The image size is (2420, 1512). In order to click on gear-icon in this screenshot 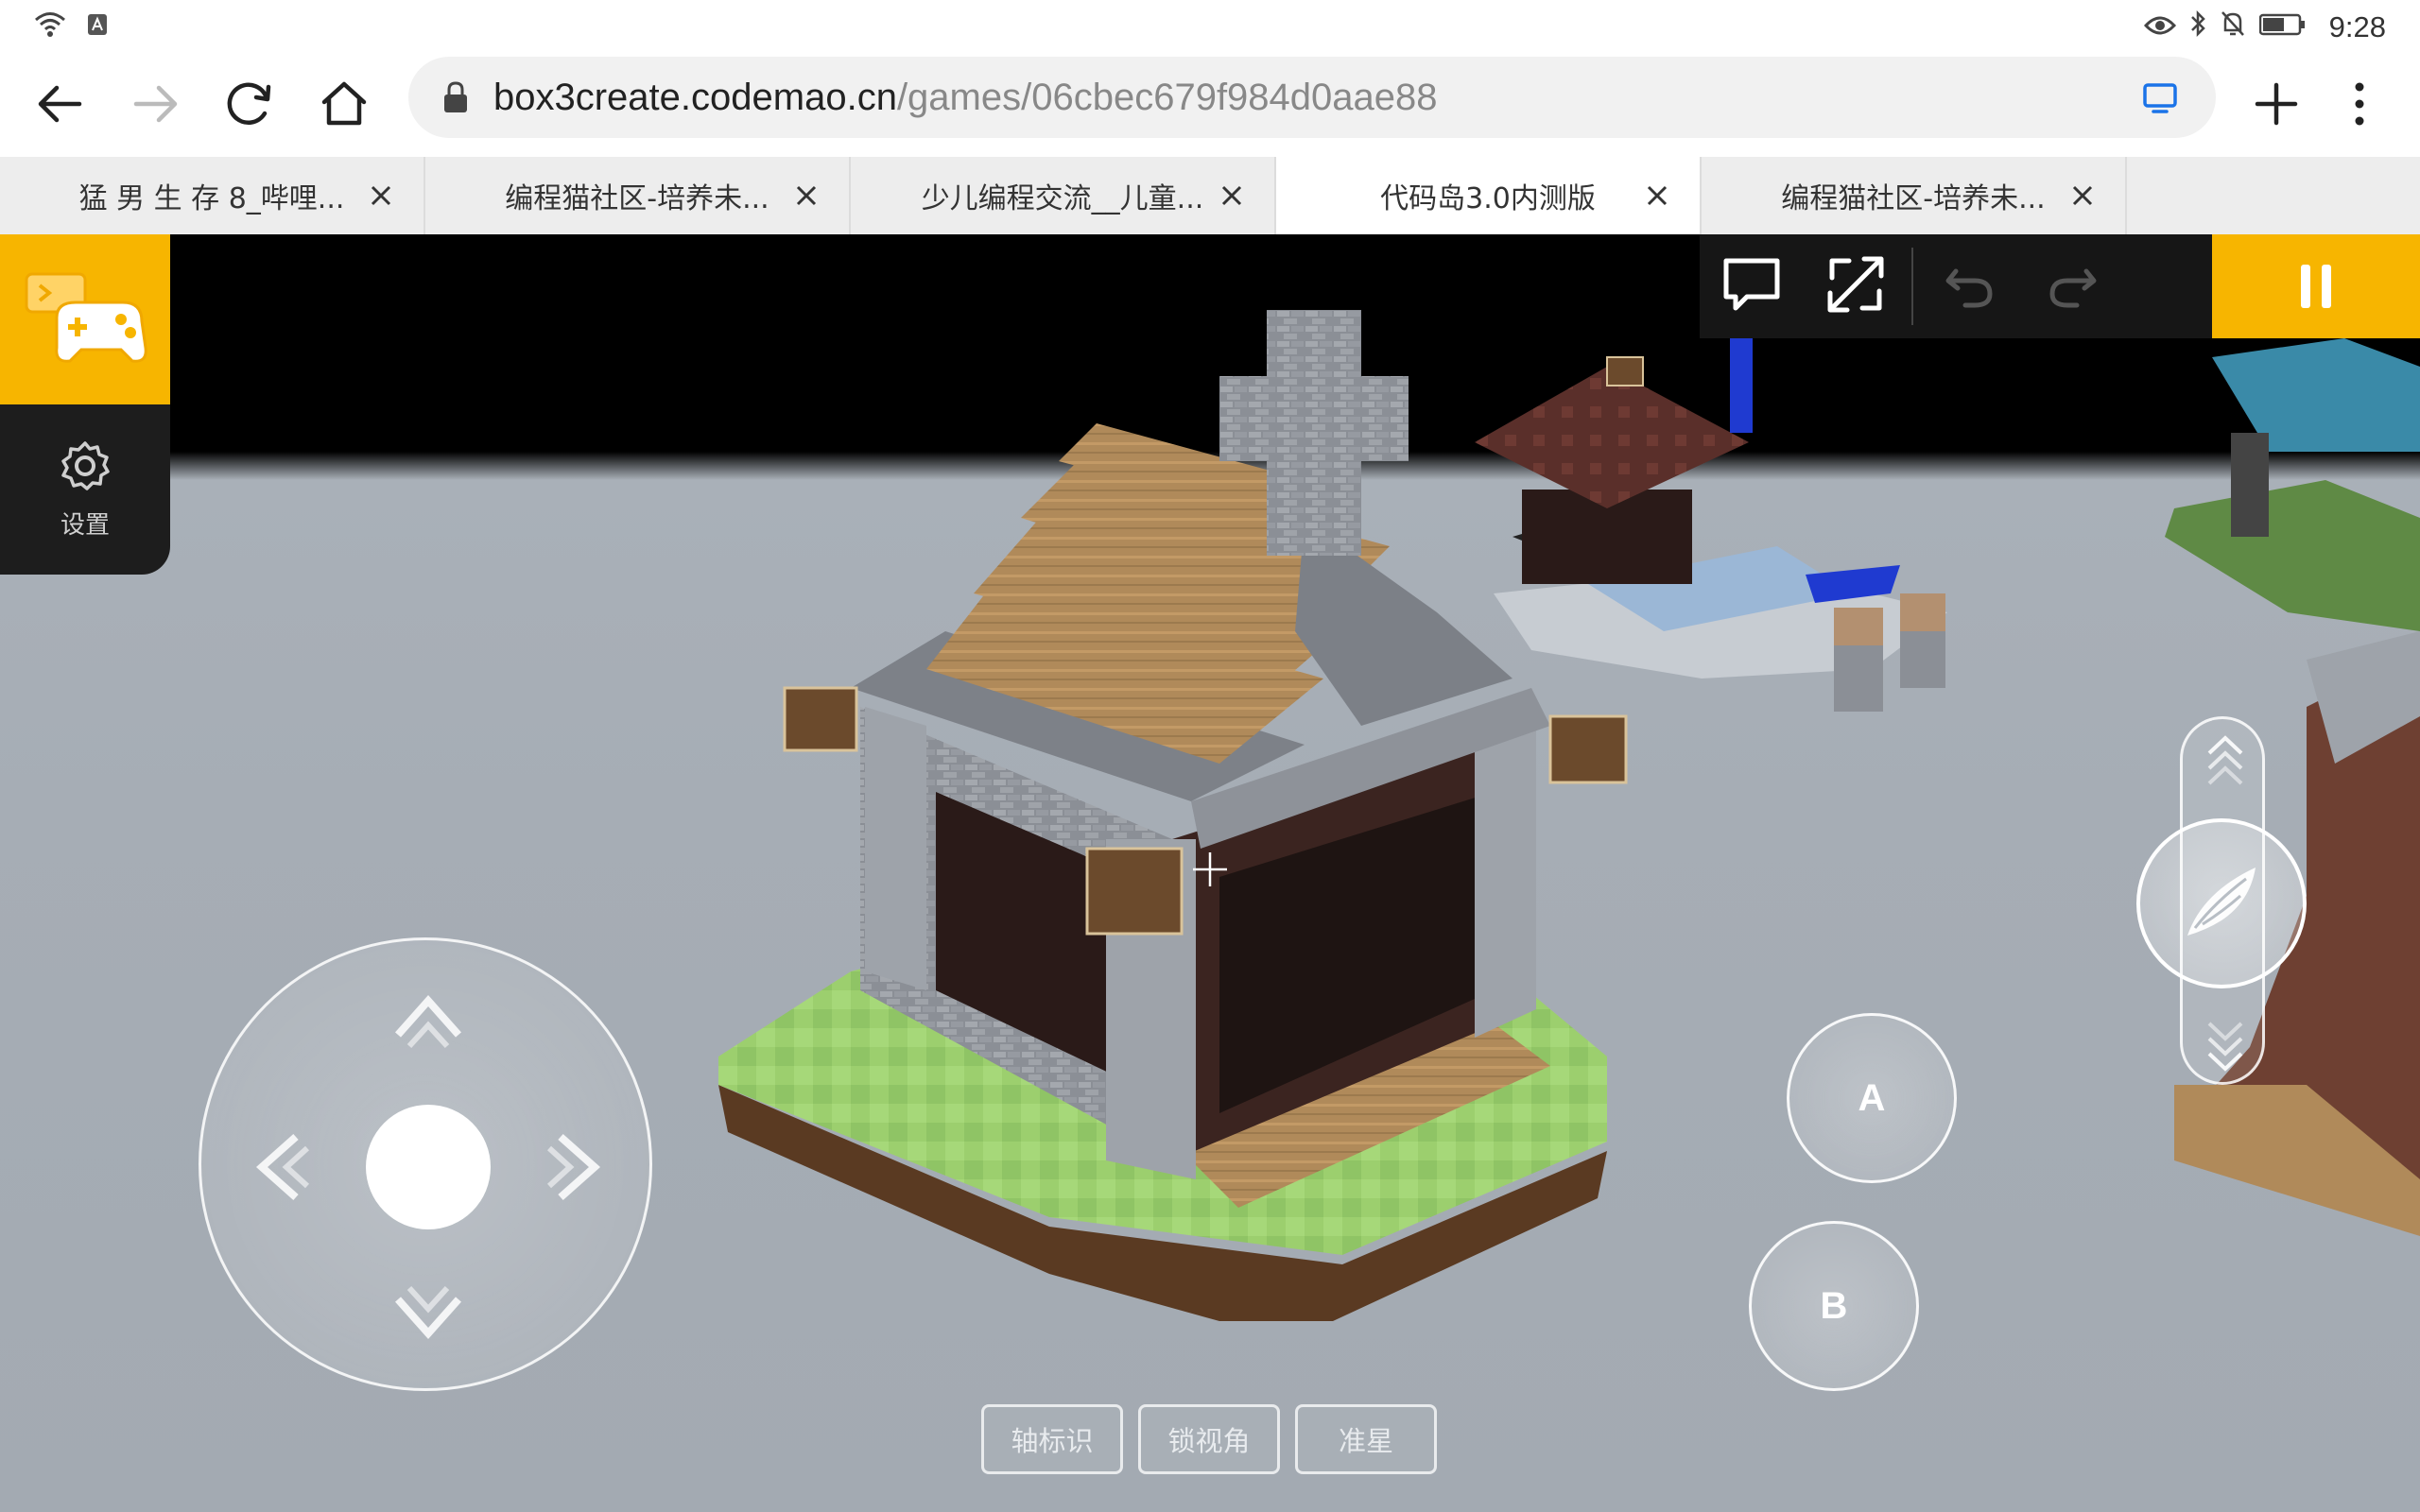, I will do `click(85, 467)`.